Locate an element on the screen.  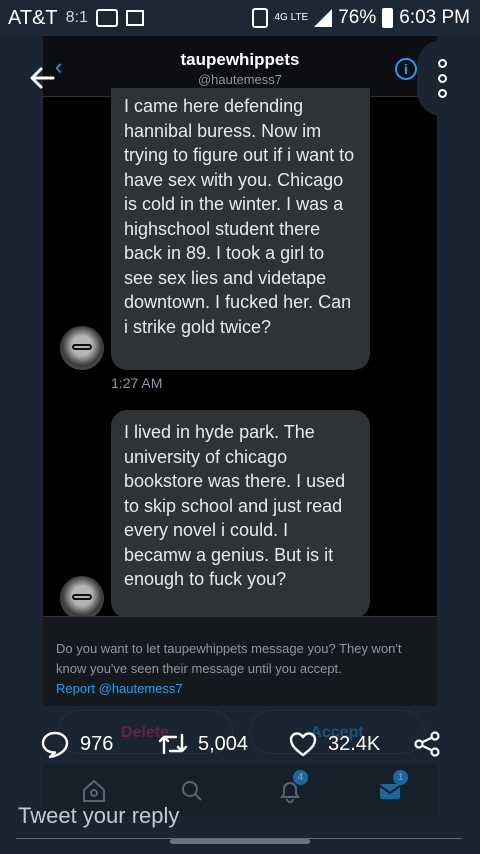
retweet-count: 5,004 is located at coordinates (223, 743).